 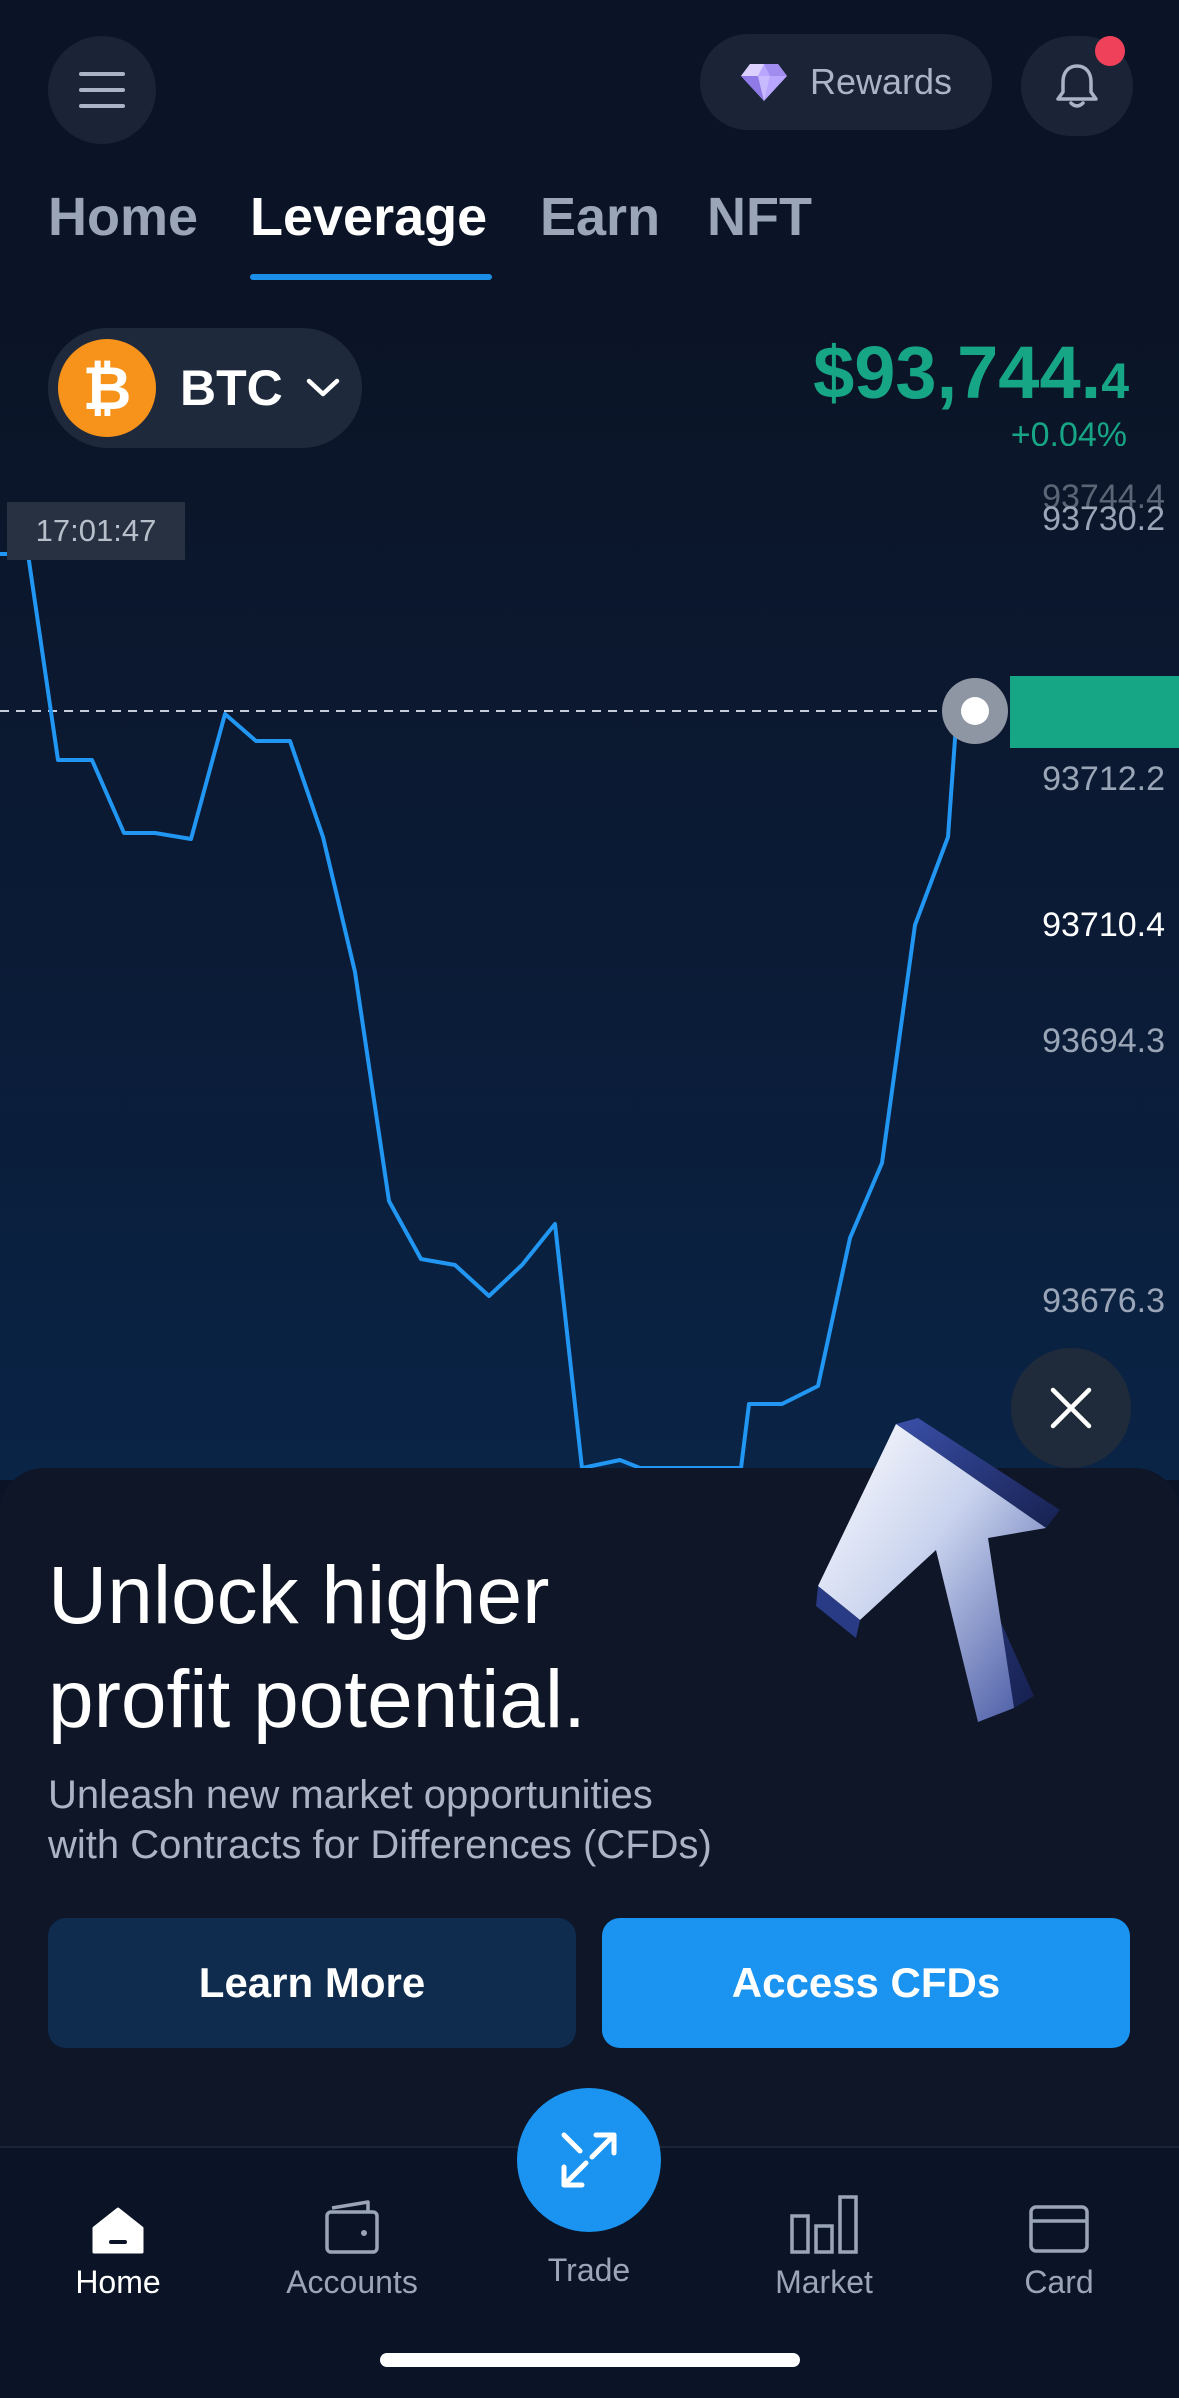 What do you see at coordinates (96, 531) in the screenshot?
I see `time-tag: 17:01:47` at bounding box center [96, 531].